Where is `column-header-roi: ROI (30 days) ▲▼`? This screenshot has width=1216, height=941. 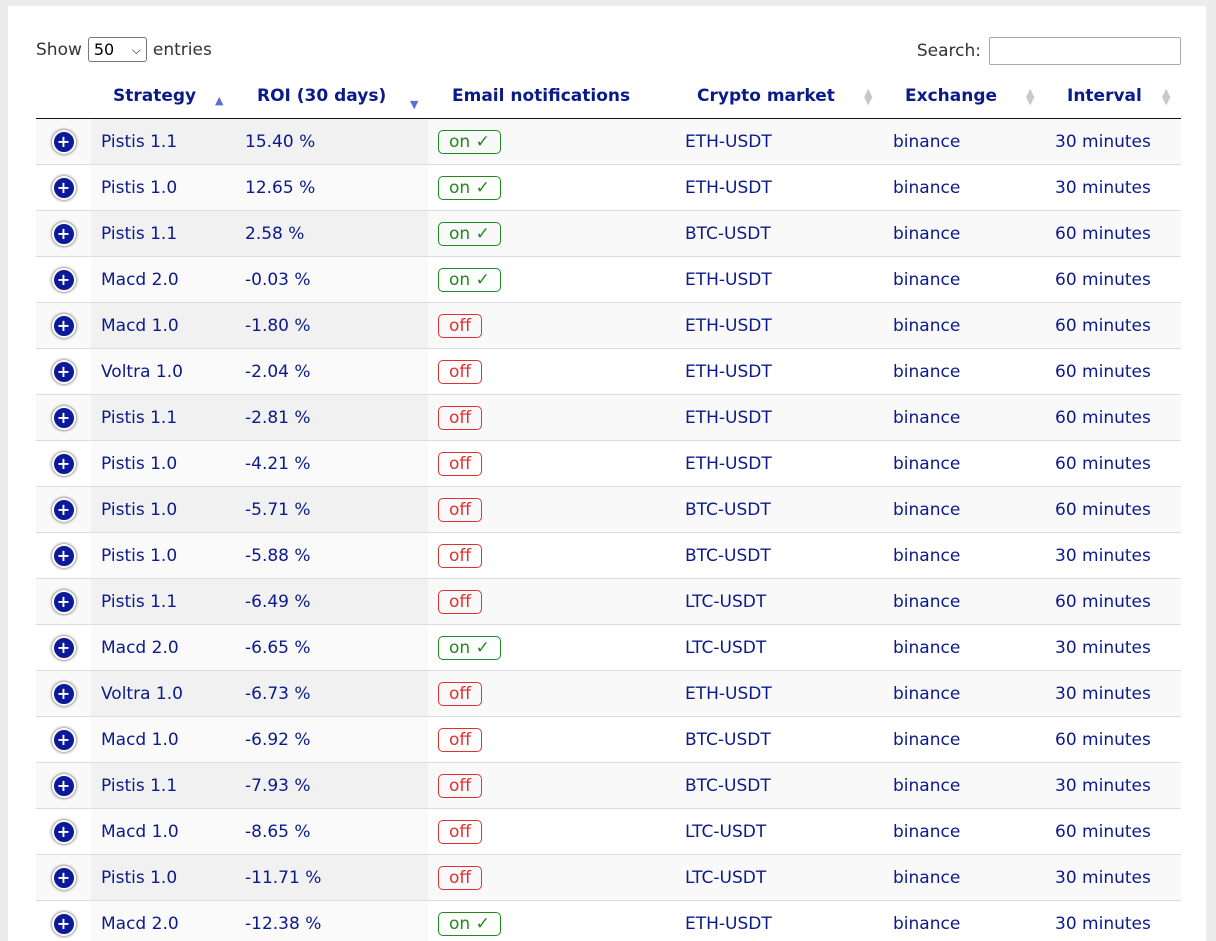 column-header-roi: ROI (30 days) ▲▼ is located at coordinates (331, 97).